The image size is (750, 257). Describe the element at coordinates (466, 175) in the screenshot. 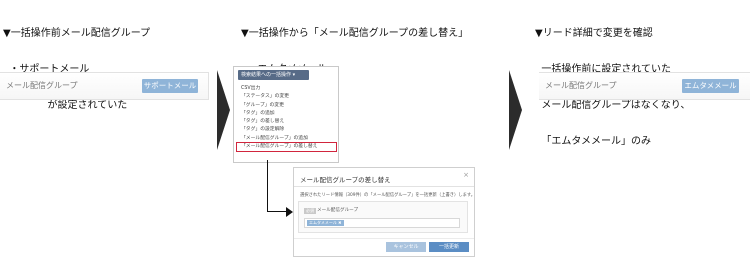

I see `close-icon: ×` at that location.